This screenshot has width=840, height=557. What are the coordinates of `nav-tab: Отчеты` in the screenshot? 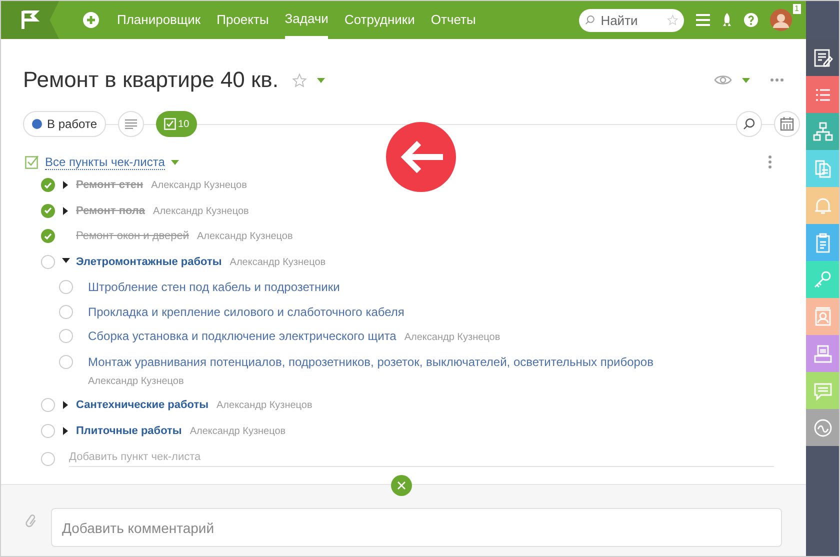 It's located at (453, 20).